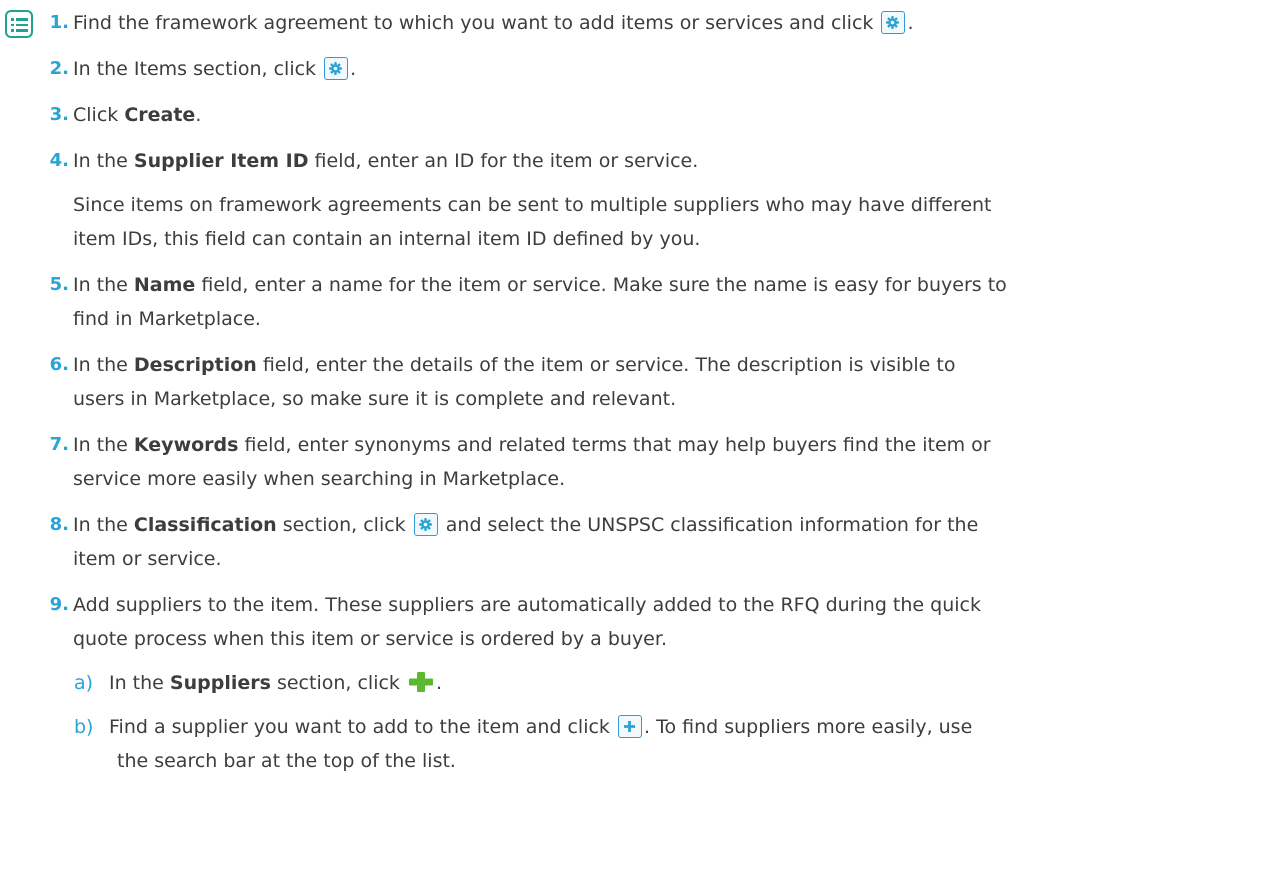 The image size is (1288, 872). I want to click on substep-text-line2: the search bar at the top of the list., so click(286, 761).